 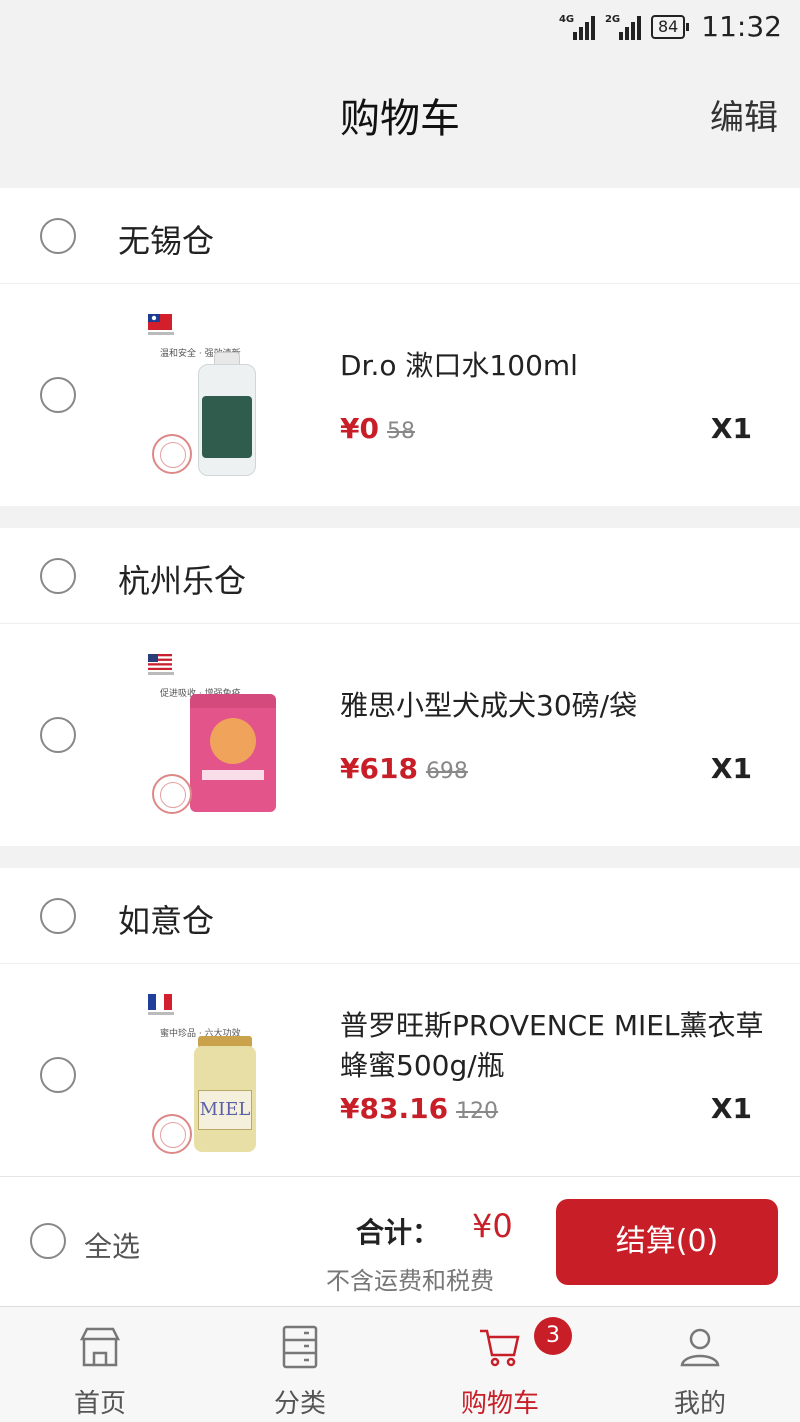 What do you see at coordinates (160, 662) in the screenshot?
I see `usa-flag-icon` at bounding box center [160, 662].